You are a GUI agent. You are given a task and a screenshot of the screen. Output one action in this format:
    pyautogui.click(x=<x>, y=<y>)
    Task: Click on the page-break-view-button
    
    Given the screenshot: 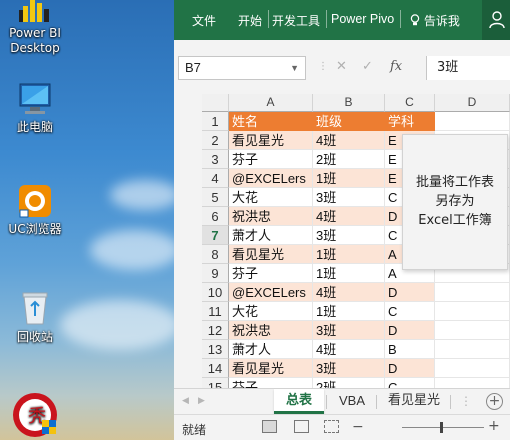 What is the action you would take?
    pyautogui.click(x=331, y=426)
    